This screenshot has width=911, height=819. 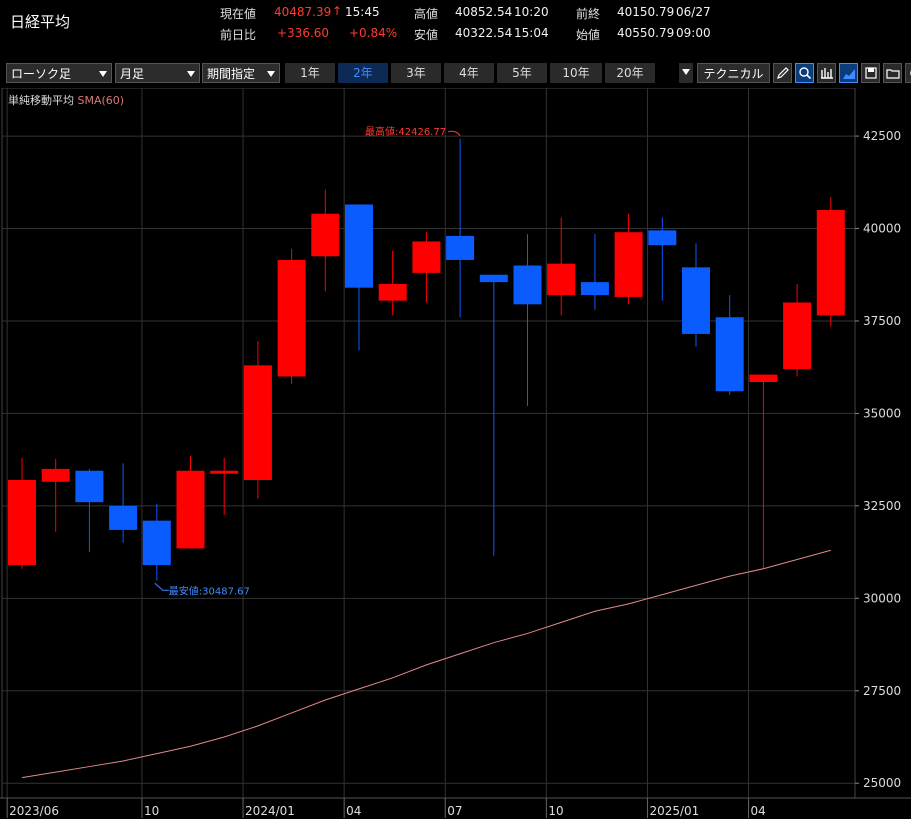 I want to click on settings-button, so click(x=908, y=73).